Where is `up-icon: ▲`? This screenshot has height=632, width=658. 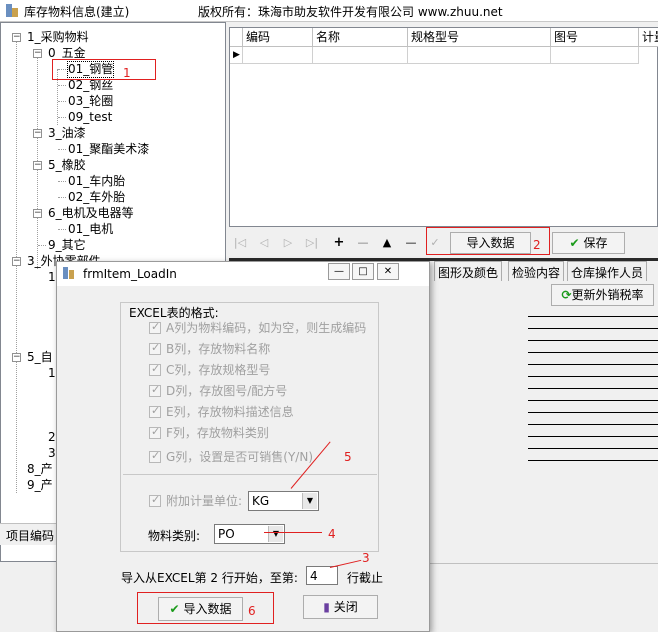
up-icon: ▲ is located at coordinates (387, 243).